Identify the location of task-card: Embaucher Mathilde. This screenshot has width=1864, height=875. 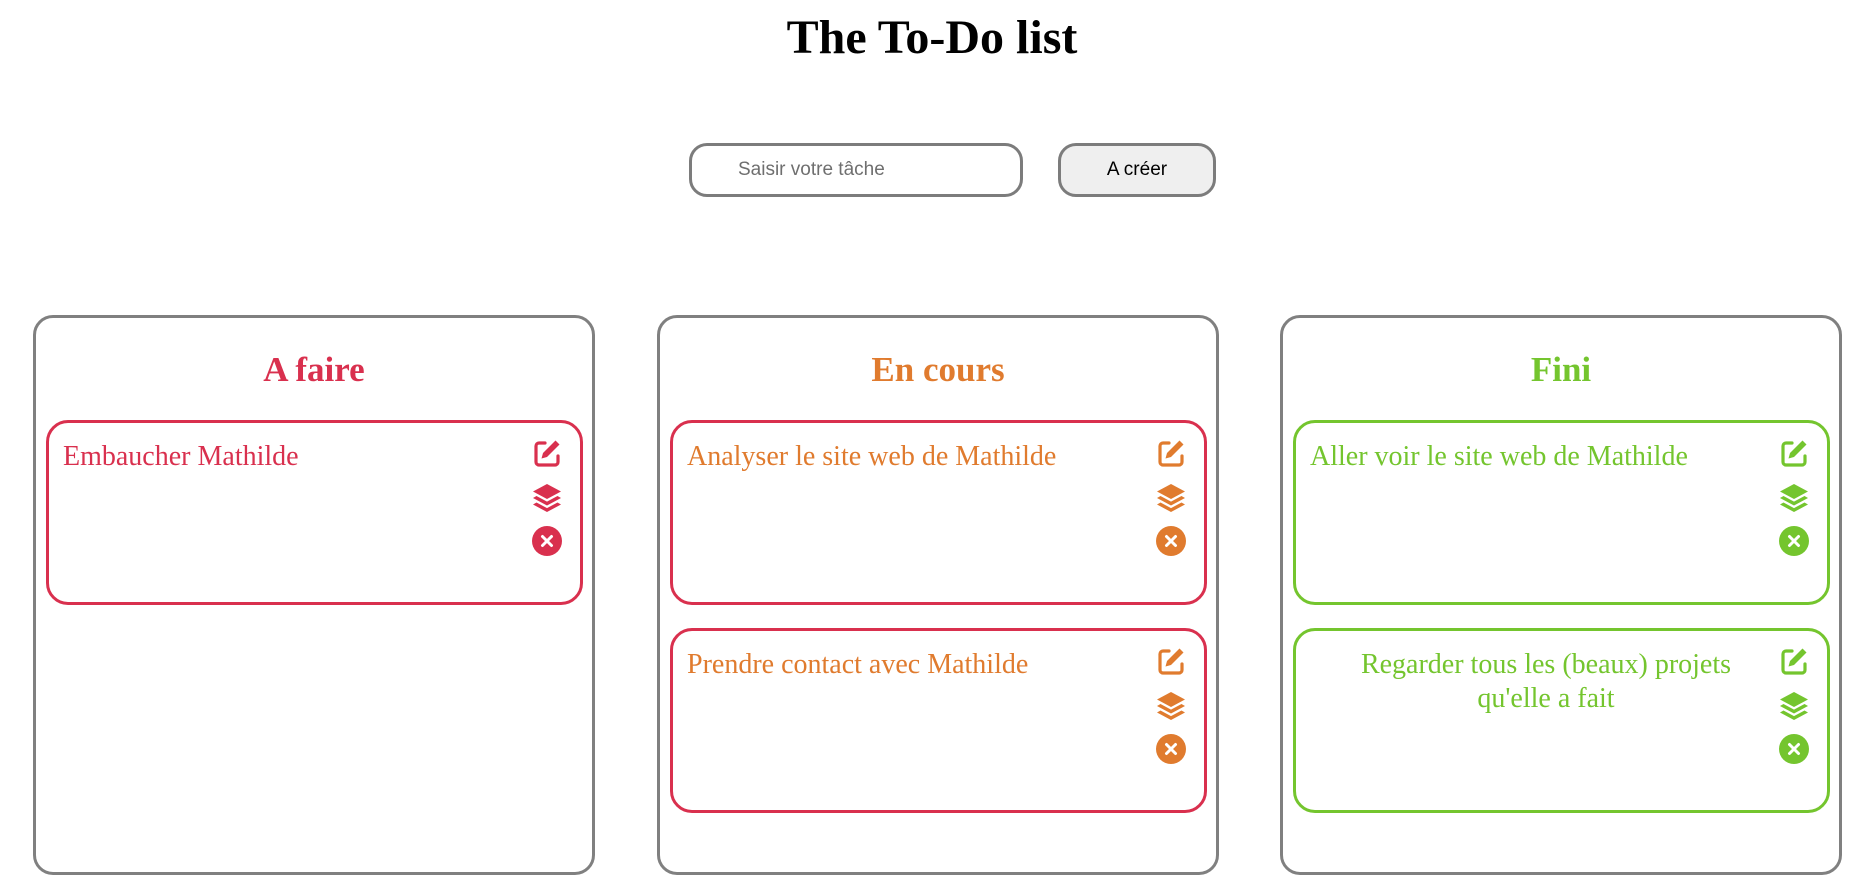
(314, 512).